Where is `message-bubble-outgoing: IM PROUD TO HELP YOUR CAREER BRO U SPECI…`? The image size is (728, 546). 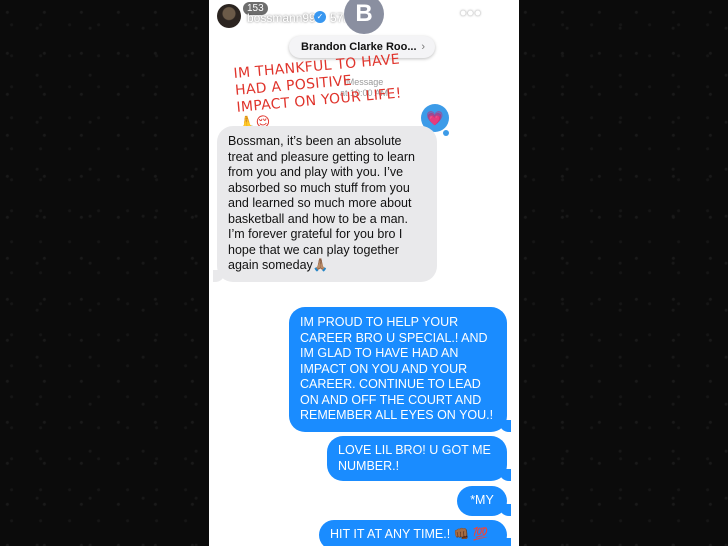
message-bubble-outgoing: IM PROUD TO HELP YOUR CAREER BRO U SPECI… is located at coordinates (400, 369).